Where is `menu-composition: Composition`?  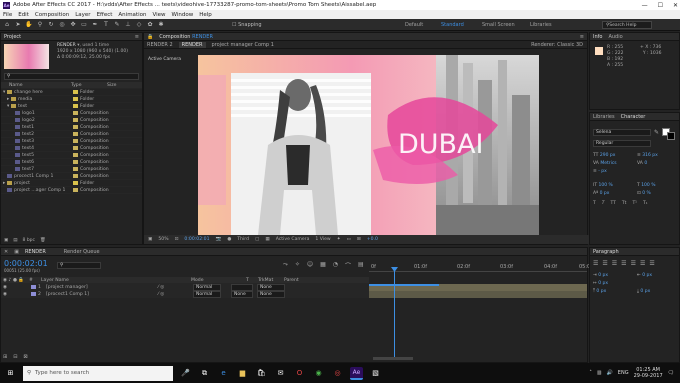 menu-composition: Composition is located at coordinates (52, 15).